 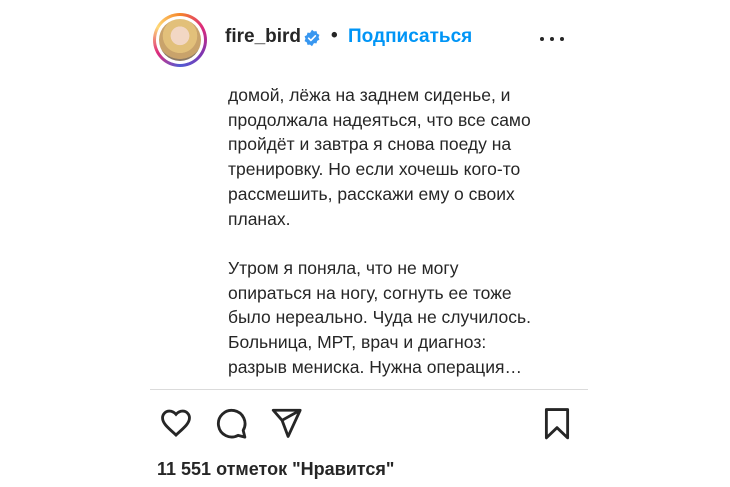 What do you see at coordinates (231, 423) in the screenshot?
I see `comment-icon` at bounding box center [231, 423].